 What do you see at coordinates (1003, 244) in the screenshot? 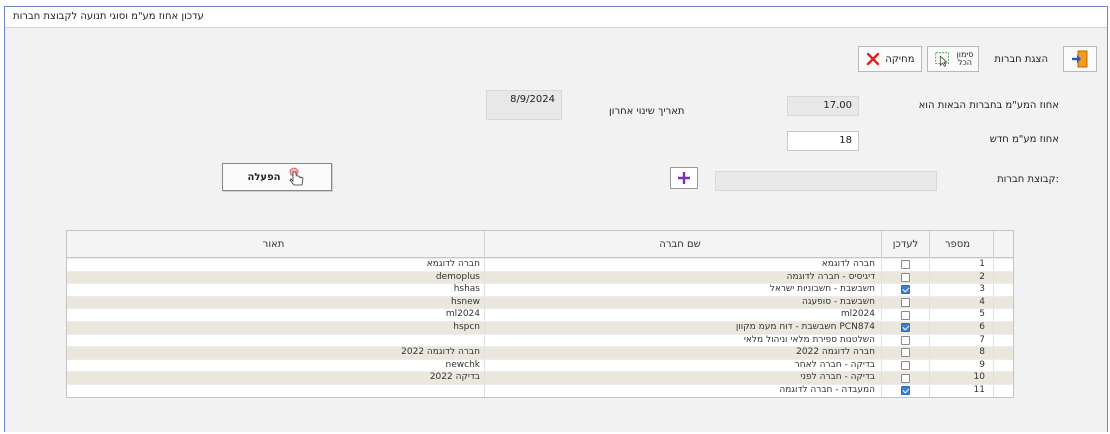
I see `col-select` at bounding box center [1003, 244].